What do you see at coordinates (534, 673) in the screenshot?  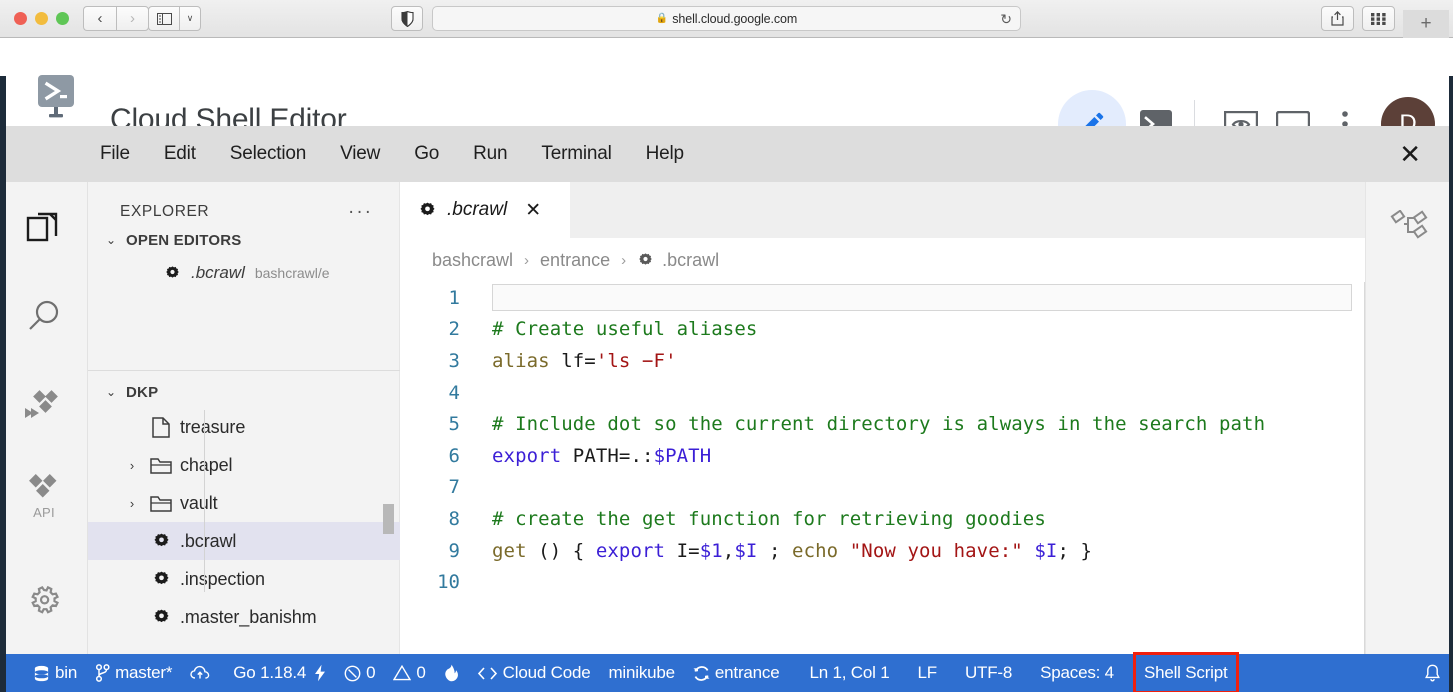 I see `status-cloud-code: Cloud Code` at bounding box center [534, 673].